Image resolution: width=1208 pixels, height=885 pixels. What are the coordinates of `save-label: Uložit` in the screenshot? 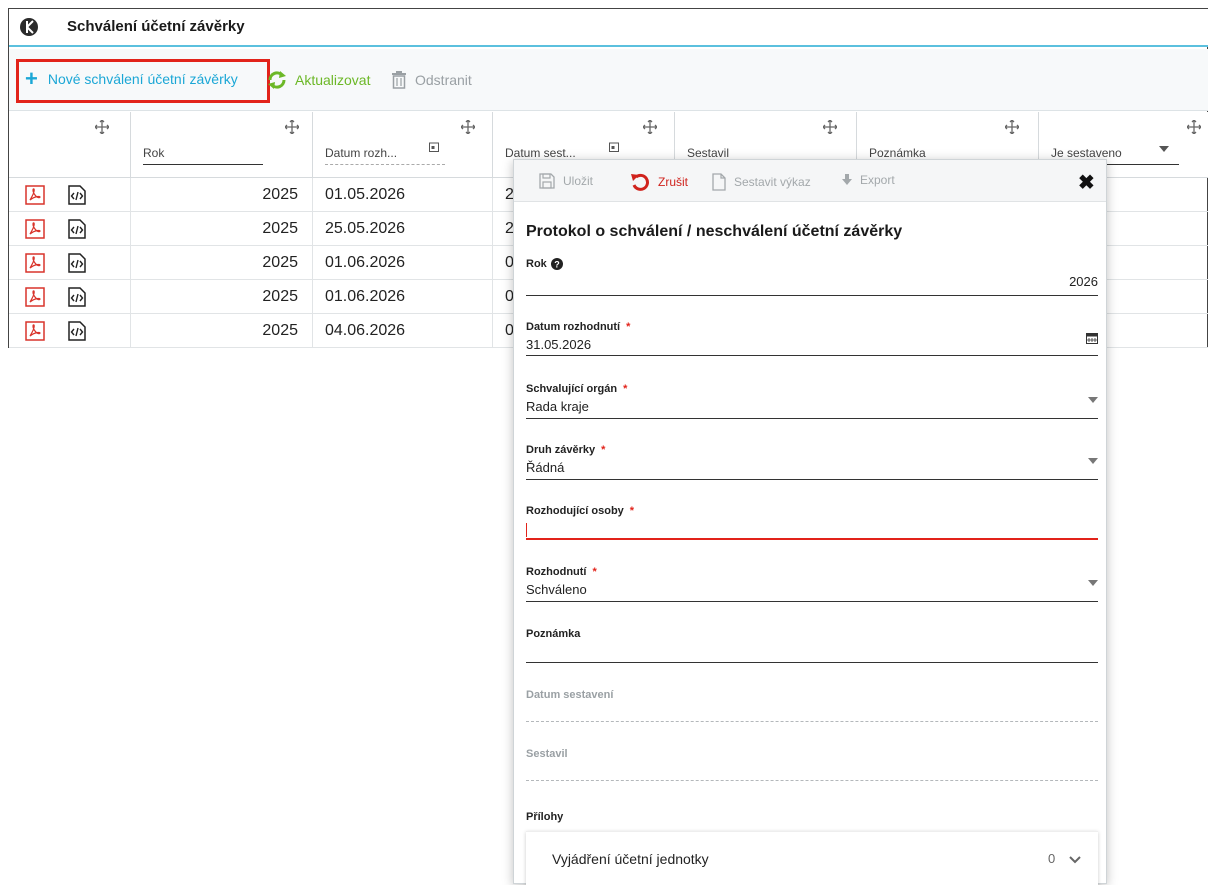 It's located at (578, 181).